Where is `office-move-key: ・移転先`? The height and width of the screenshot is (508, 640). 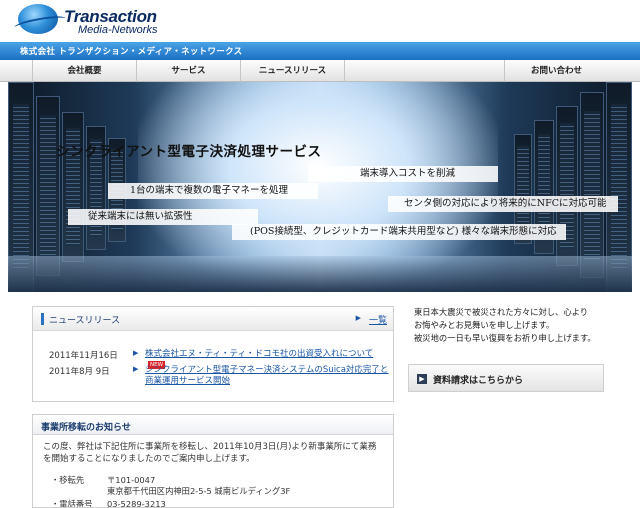
office-move-key: ・移転先 is located at coordinates (68, 480).